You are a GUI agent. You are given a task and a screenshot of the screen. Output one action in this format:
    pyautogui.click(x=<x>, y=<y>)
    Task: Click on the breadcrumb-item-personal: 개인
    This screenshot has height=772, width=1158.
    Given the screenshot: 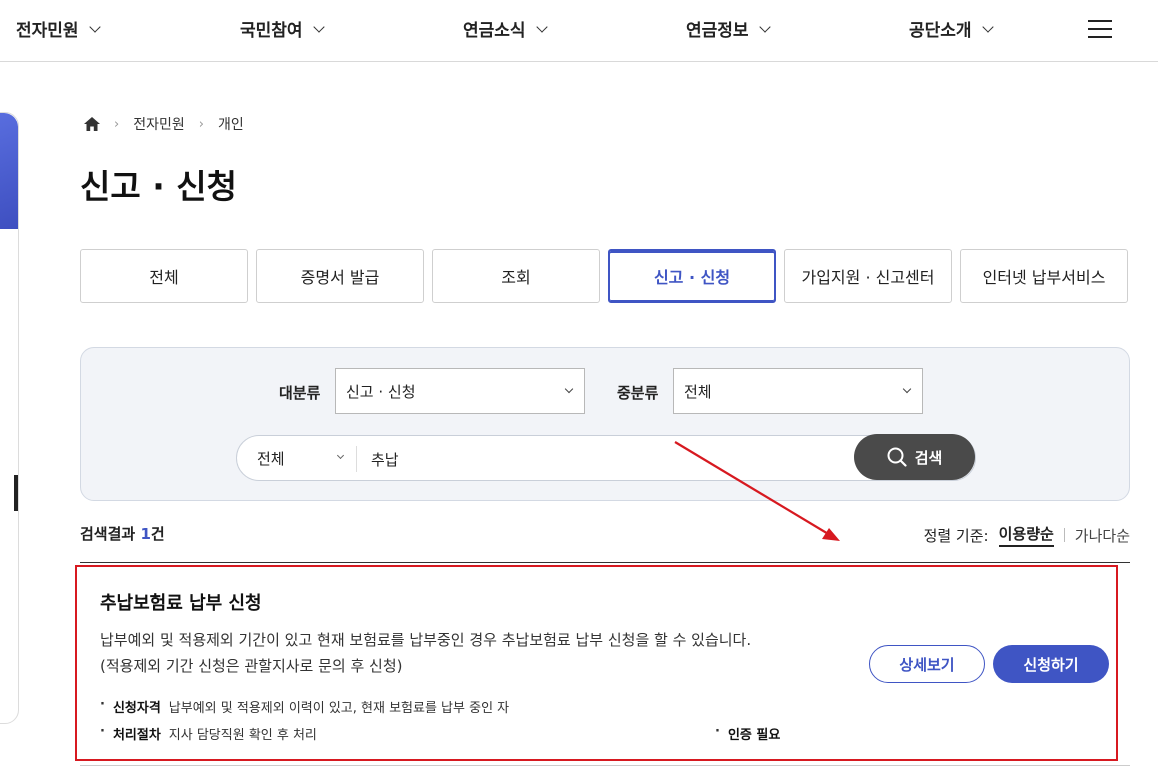 What is the action you would take?
    pyautogui.click(x=231, y=124)
    